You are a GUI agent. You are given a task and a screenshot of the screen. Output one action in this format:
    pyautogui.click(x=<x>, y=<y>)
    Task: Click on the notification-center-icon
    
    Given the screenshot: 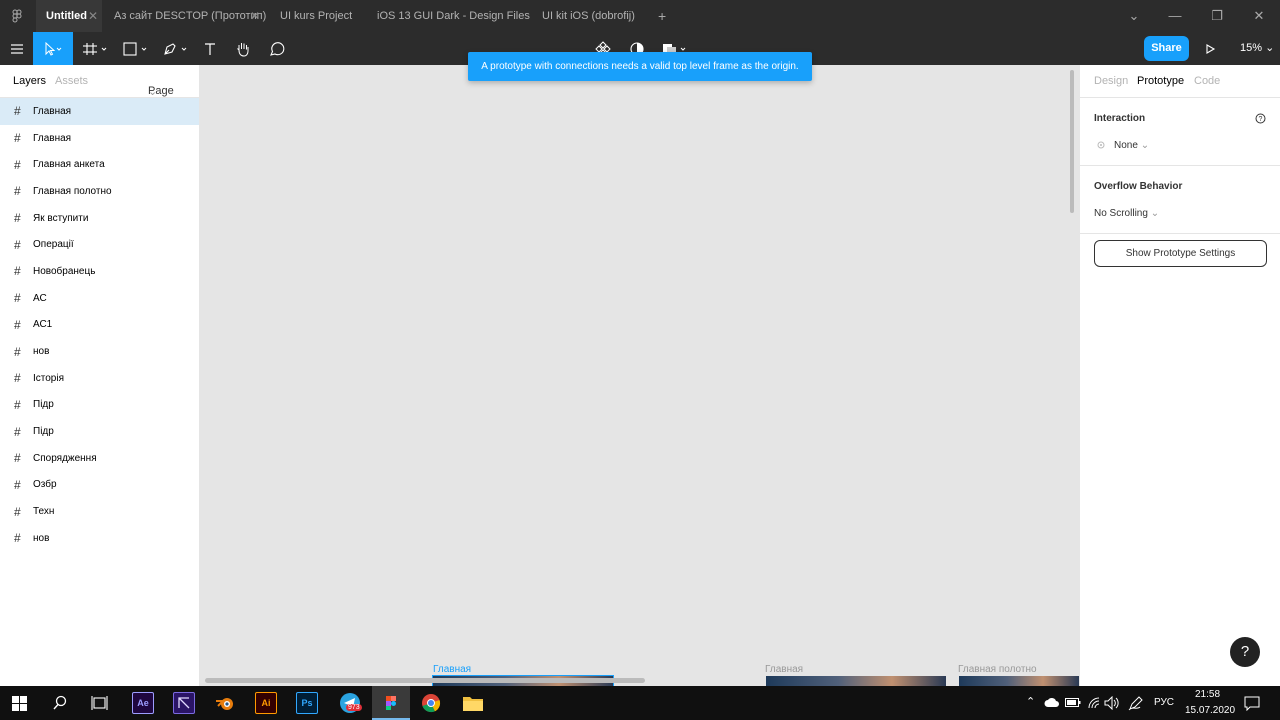 What is the action you would take?
    pyautogui.click(x=1252, y=703)
    